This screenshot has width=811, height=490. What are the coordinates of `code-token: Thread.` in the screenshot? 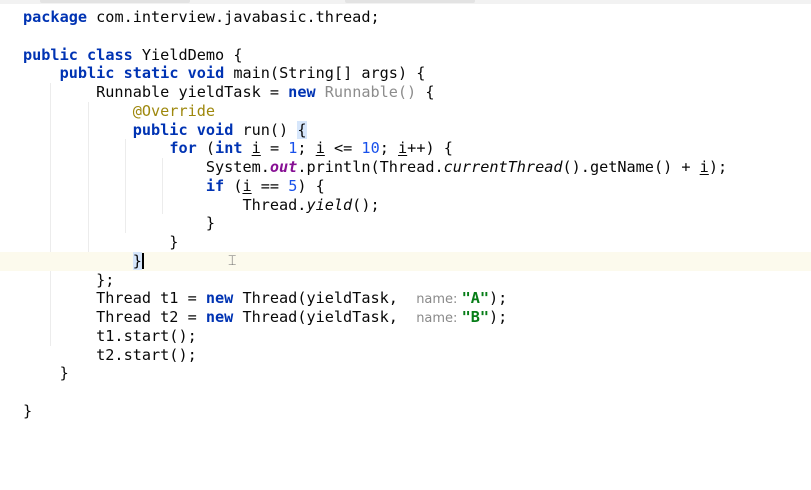 It's located at (165, 204).